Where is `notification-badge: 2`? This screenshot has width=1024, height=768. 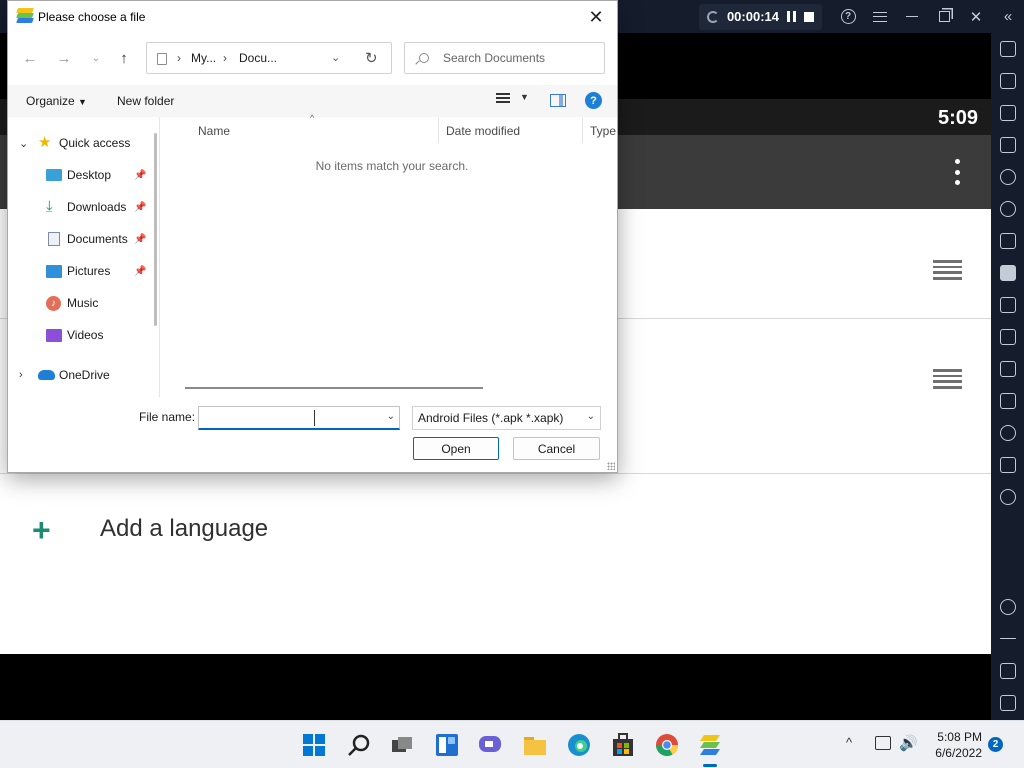 notification-badge: 2 is located at coordinates (995, 744).